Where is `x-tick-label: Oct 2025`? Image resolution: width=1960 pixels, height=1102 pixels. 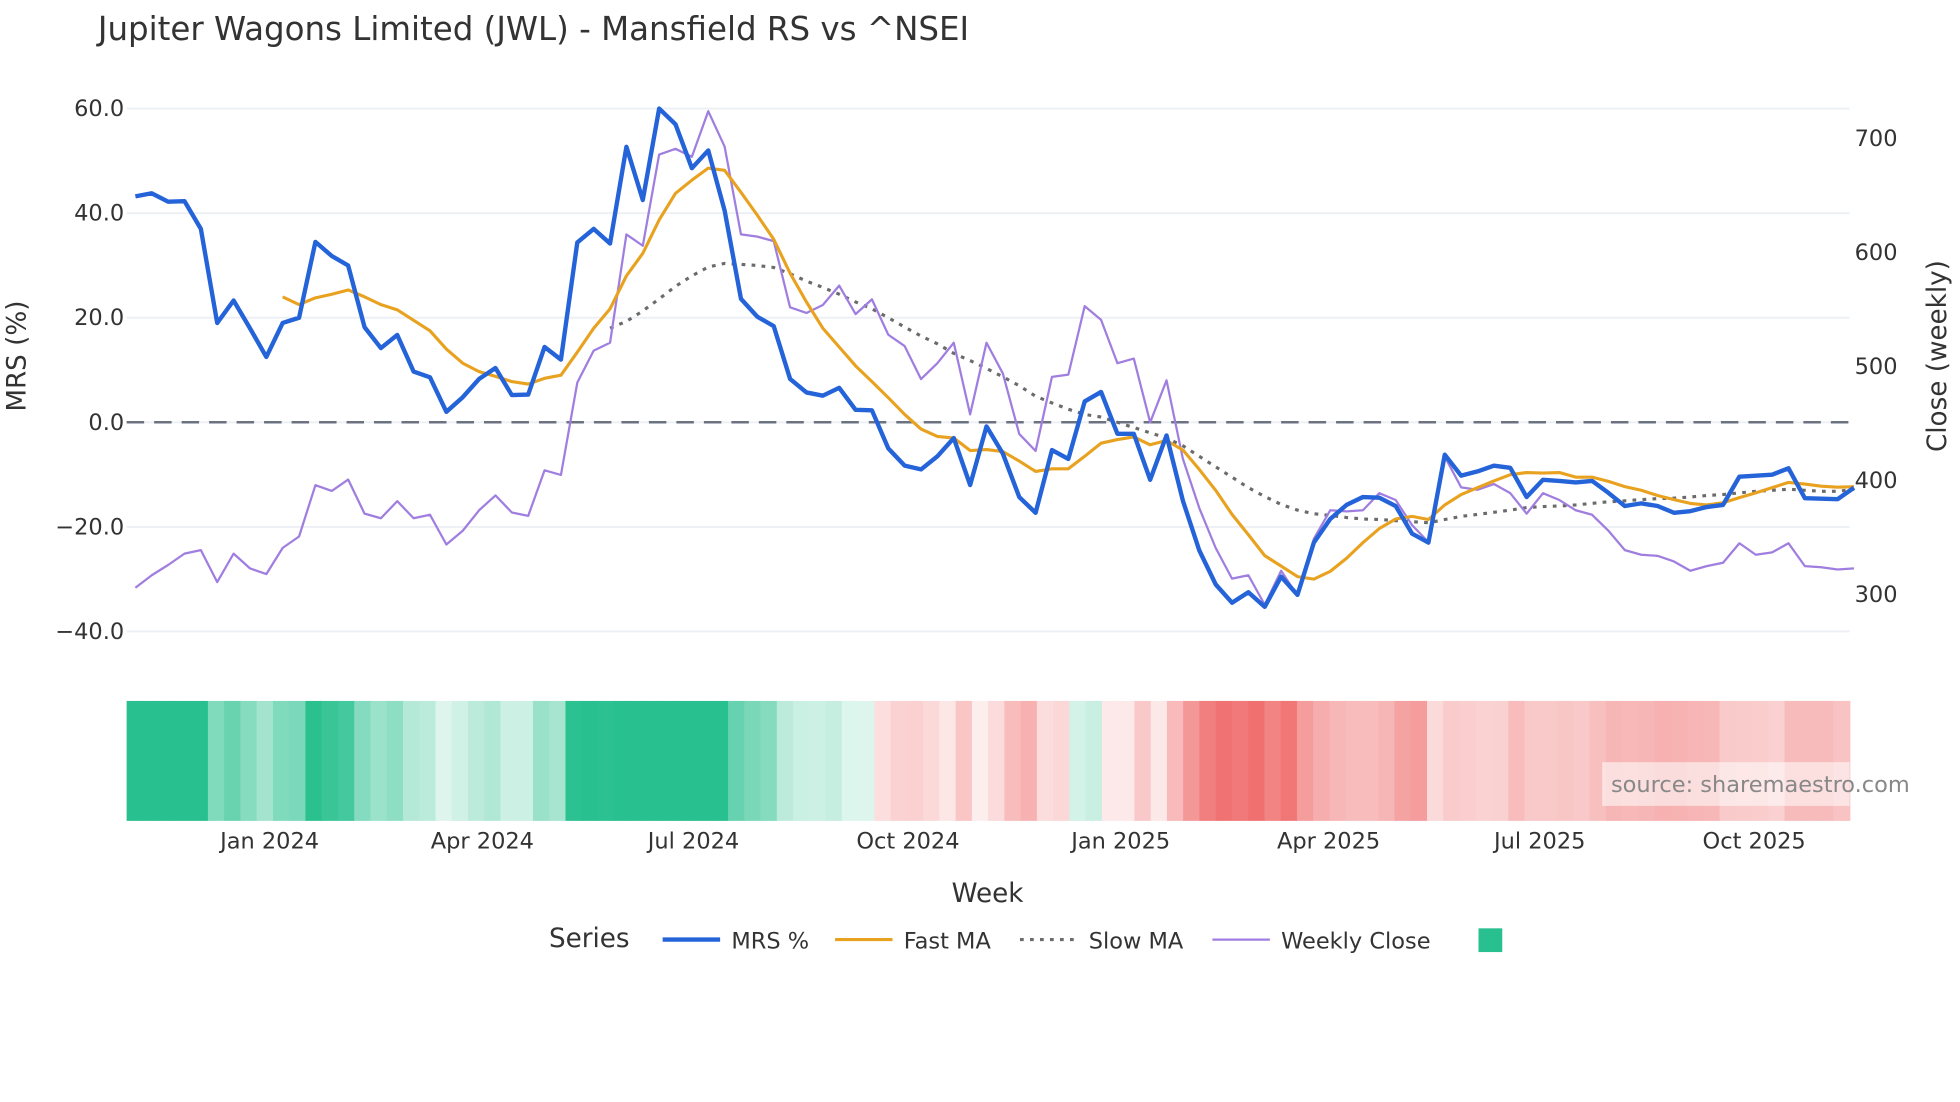
x-tick-label: Oct 2025 is located at coordinates (1754, 841).